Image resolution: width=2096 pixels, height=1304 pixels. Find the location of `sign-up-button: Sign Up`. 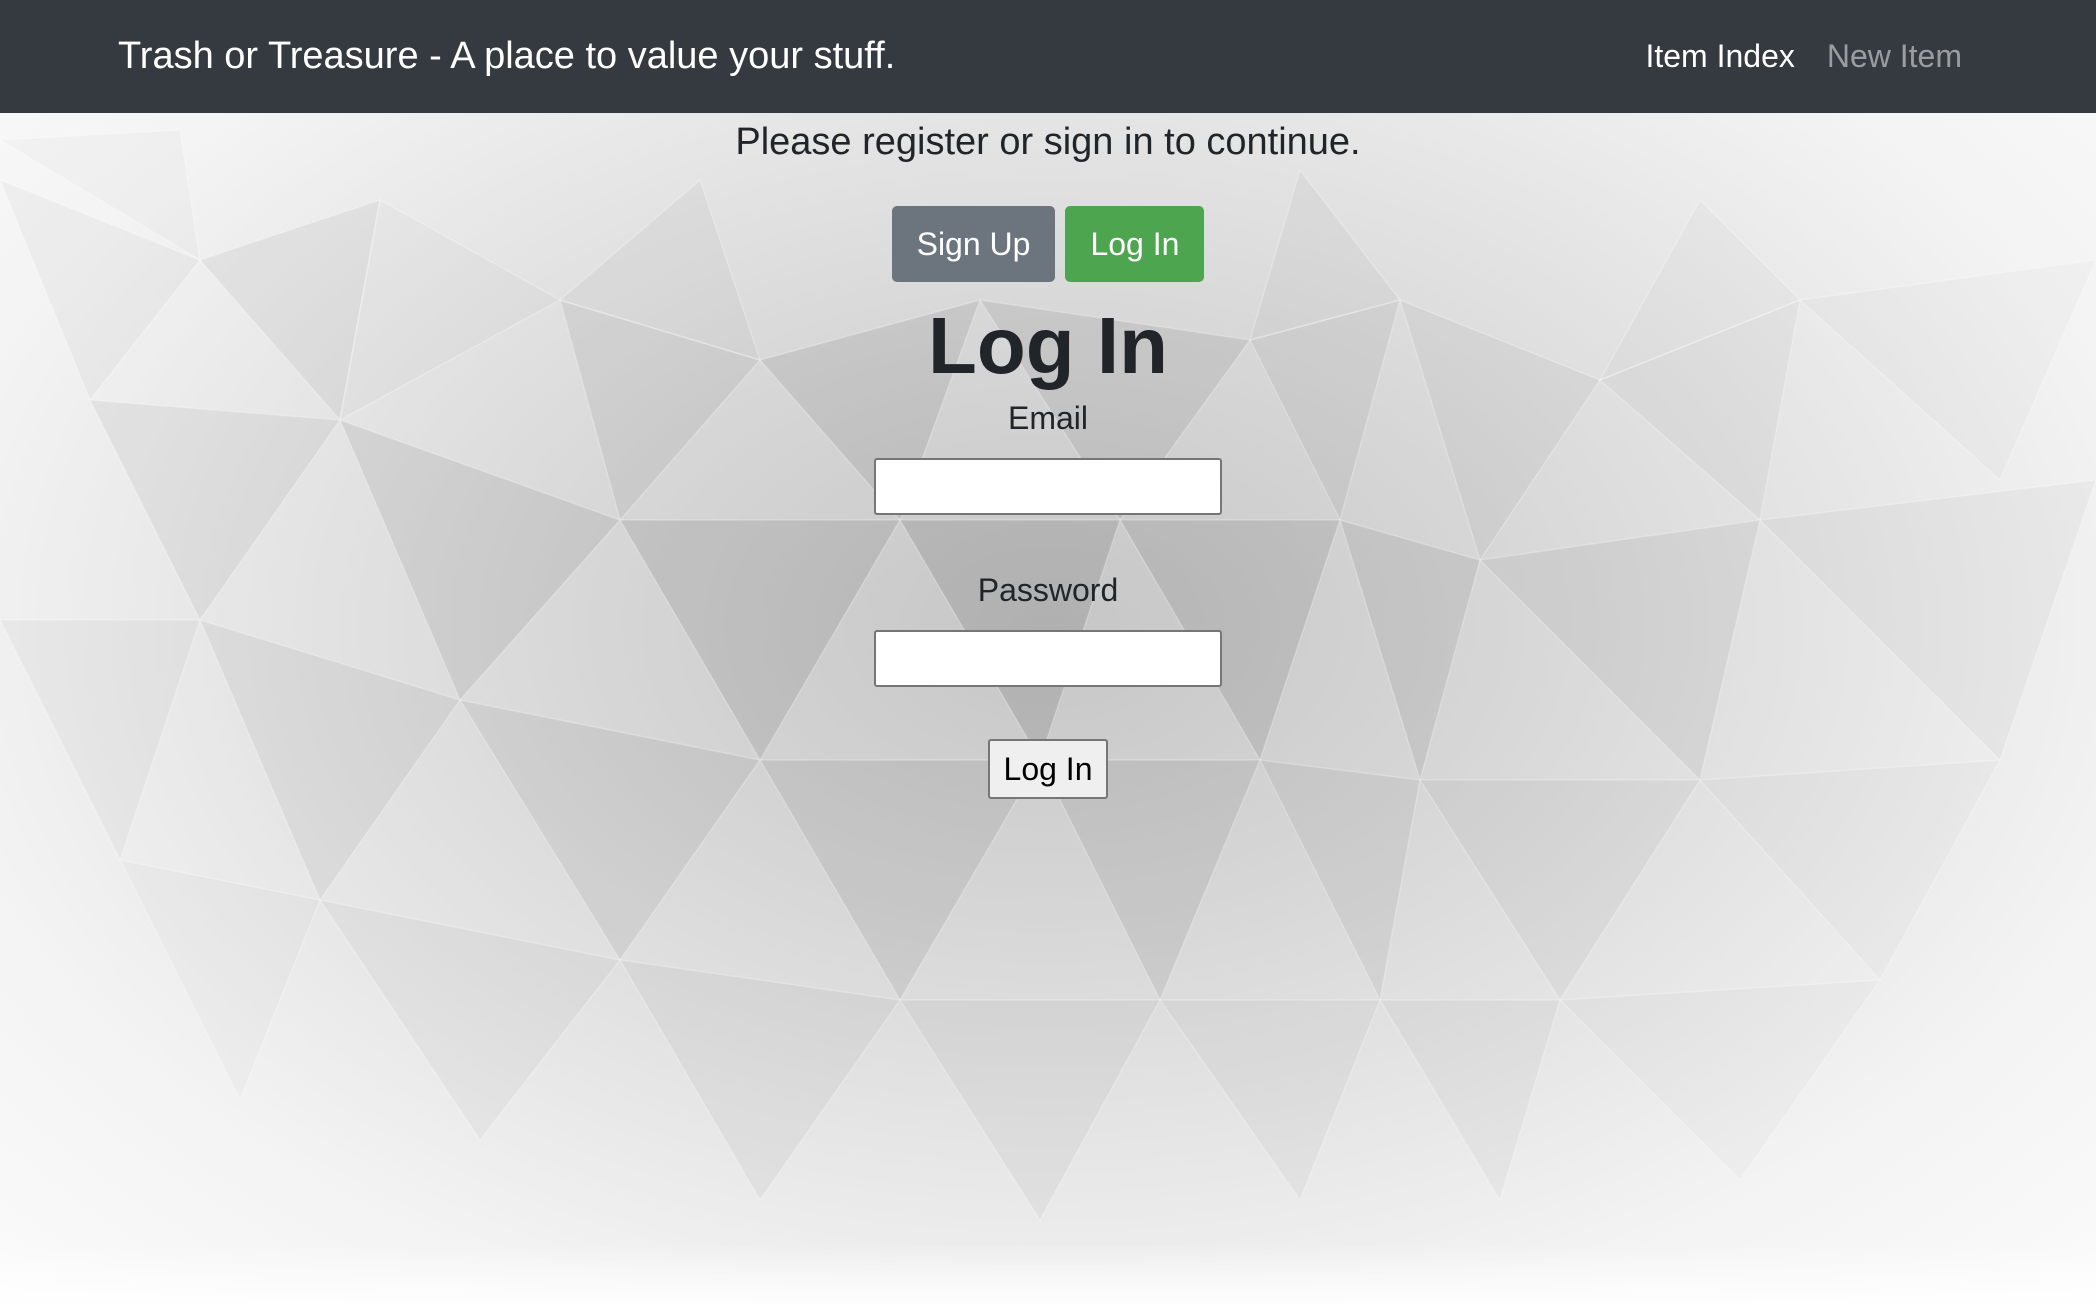

sign-up-button: Sign Up is located at coordinates (973, 244).